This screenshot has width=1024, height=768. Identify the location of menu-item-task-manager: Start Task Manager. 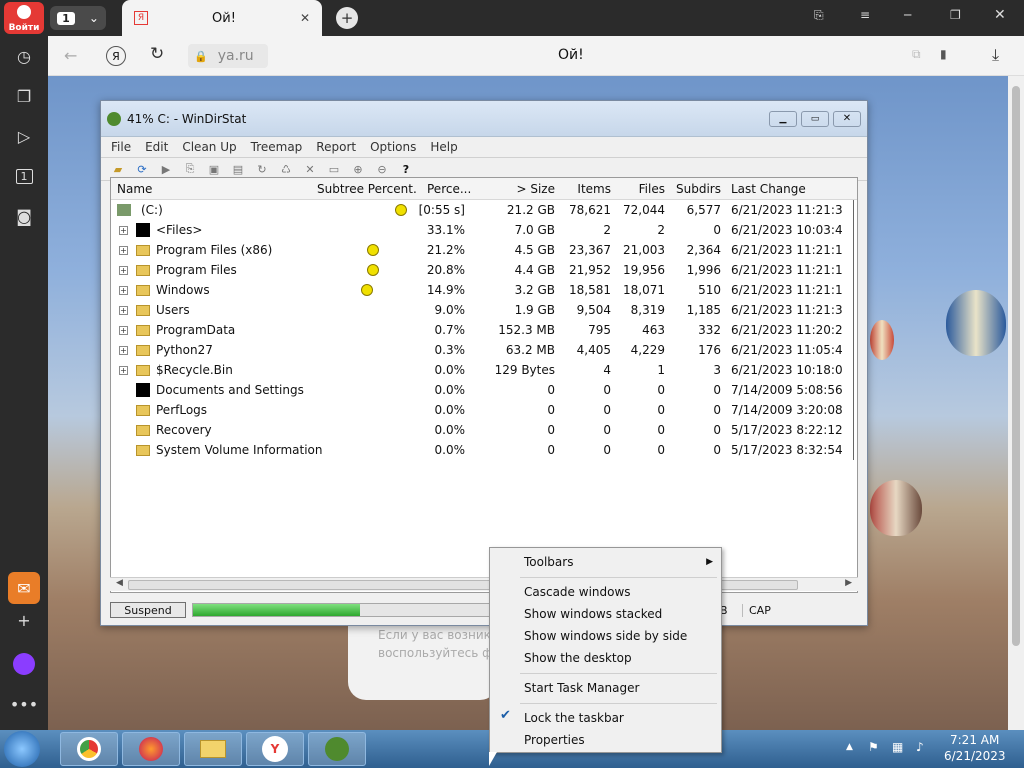
(618, 688).